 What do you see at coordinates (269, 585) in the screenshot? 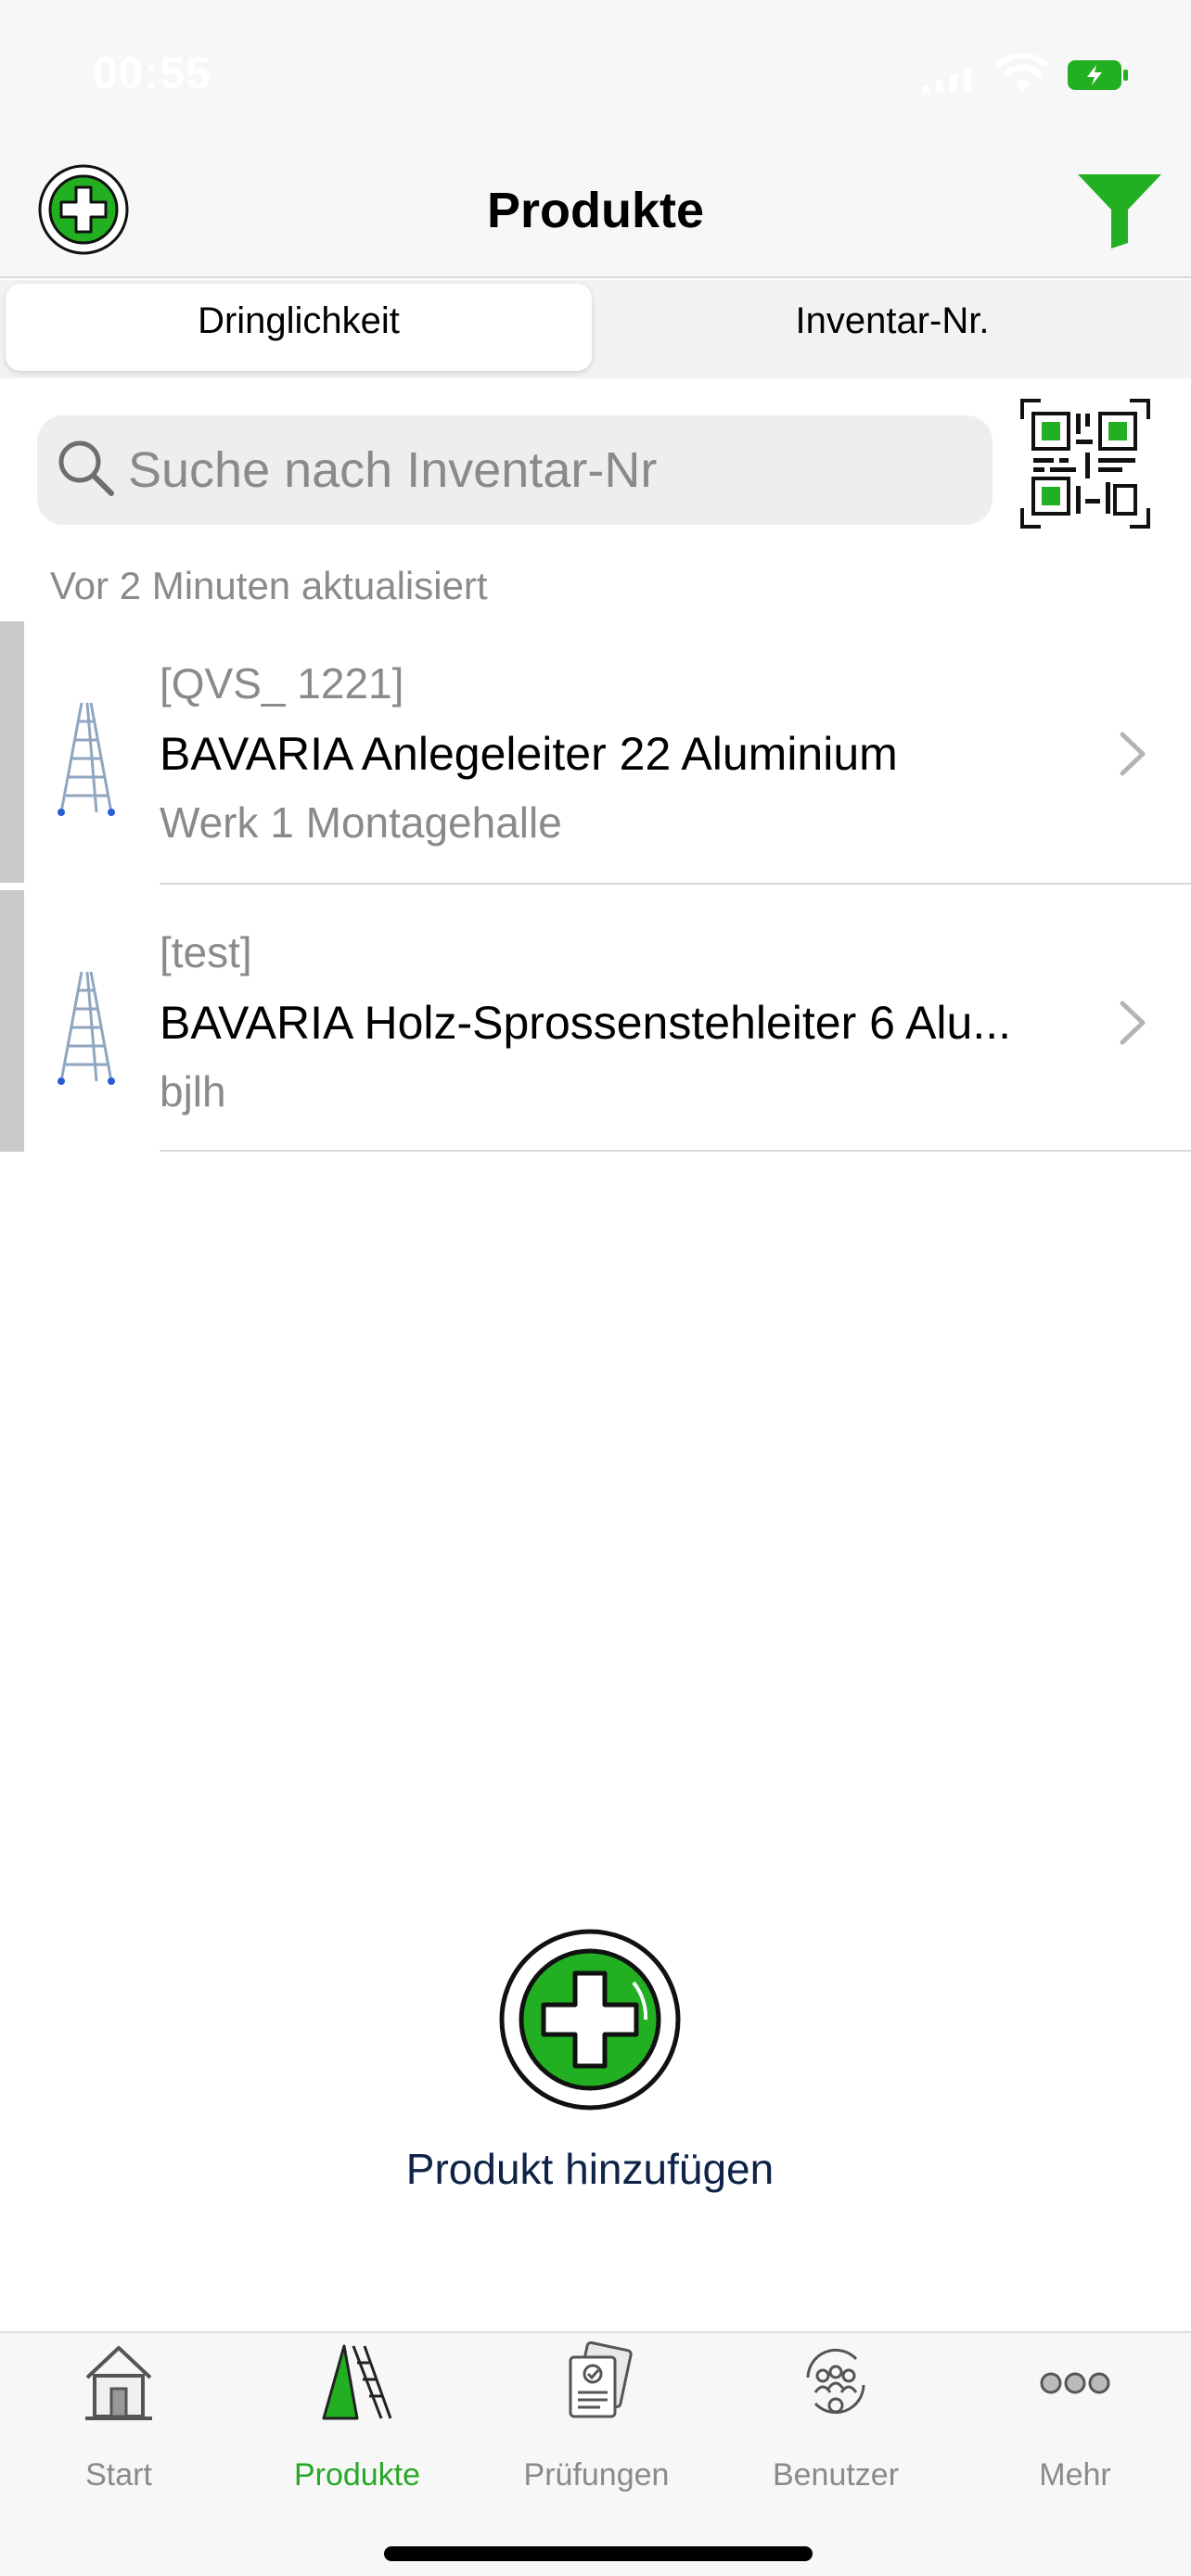
I see `last-updated-text: Vor 2 Minuten aktualisiert` at bounding box center [269, 585].